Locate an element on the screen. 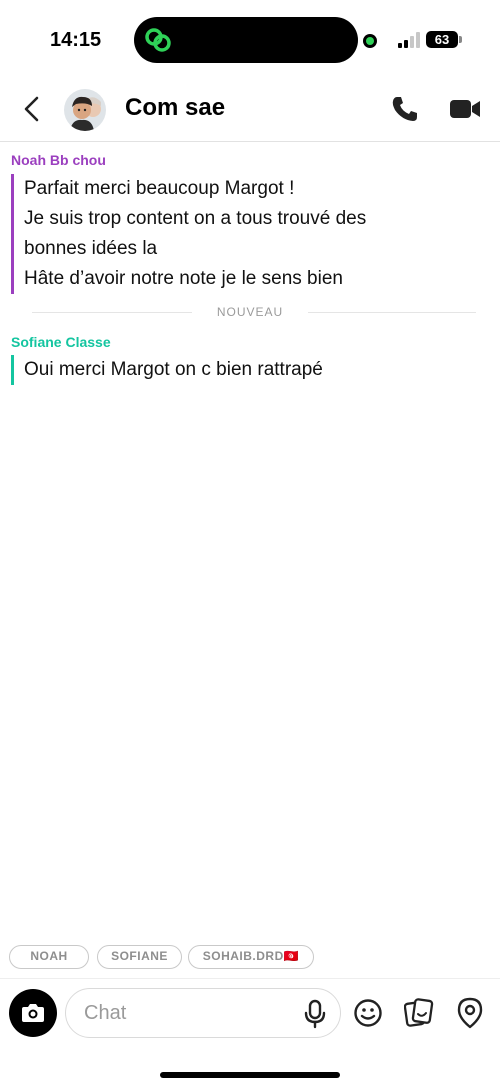 Image resolution: width=500 pixels, height=1087 pixels. video-camera-icon is located at coordinates (465, 109).